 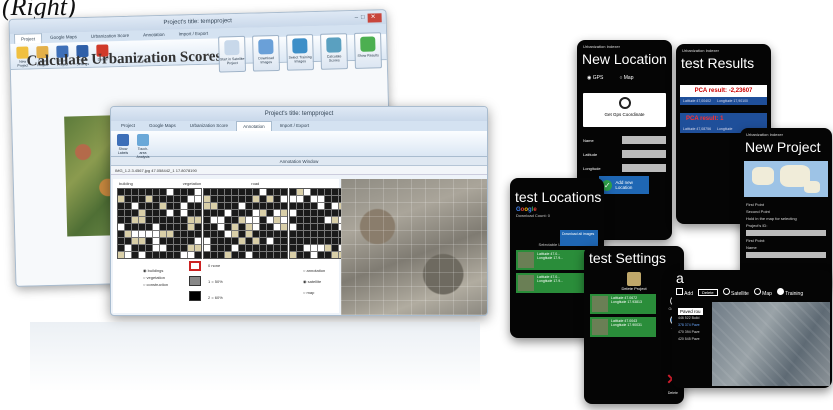 I want to click on latitude-field: Latitude, so click(x=624, y=154).